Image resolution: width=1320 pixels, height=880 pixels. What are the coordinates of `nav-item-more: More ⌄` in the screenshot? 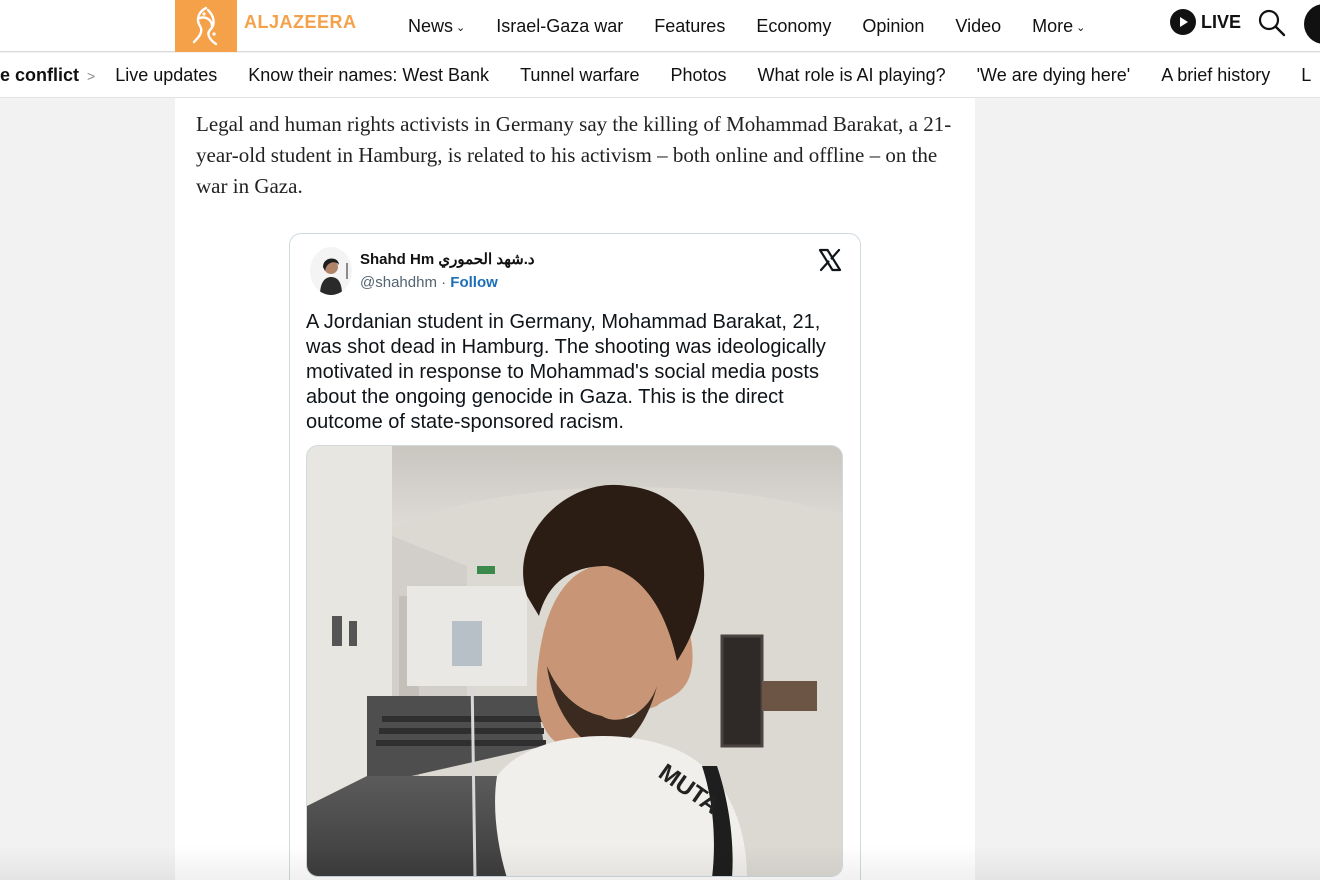 It's located at (1058, 26).